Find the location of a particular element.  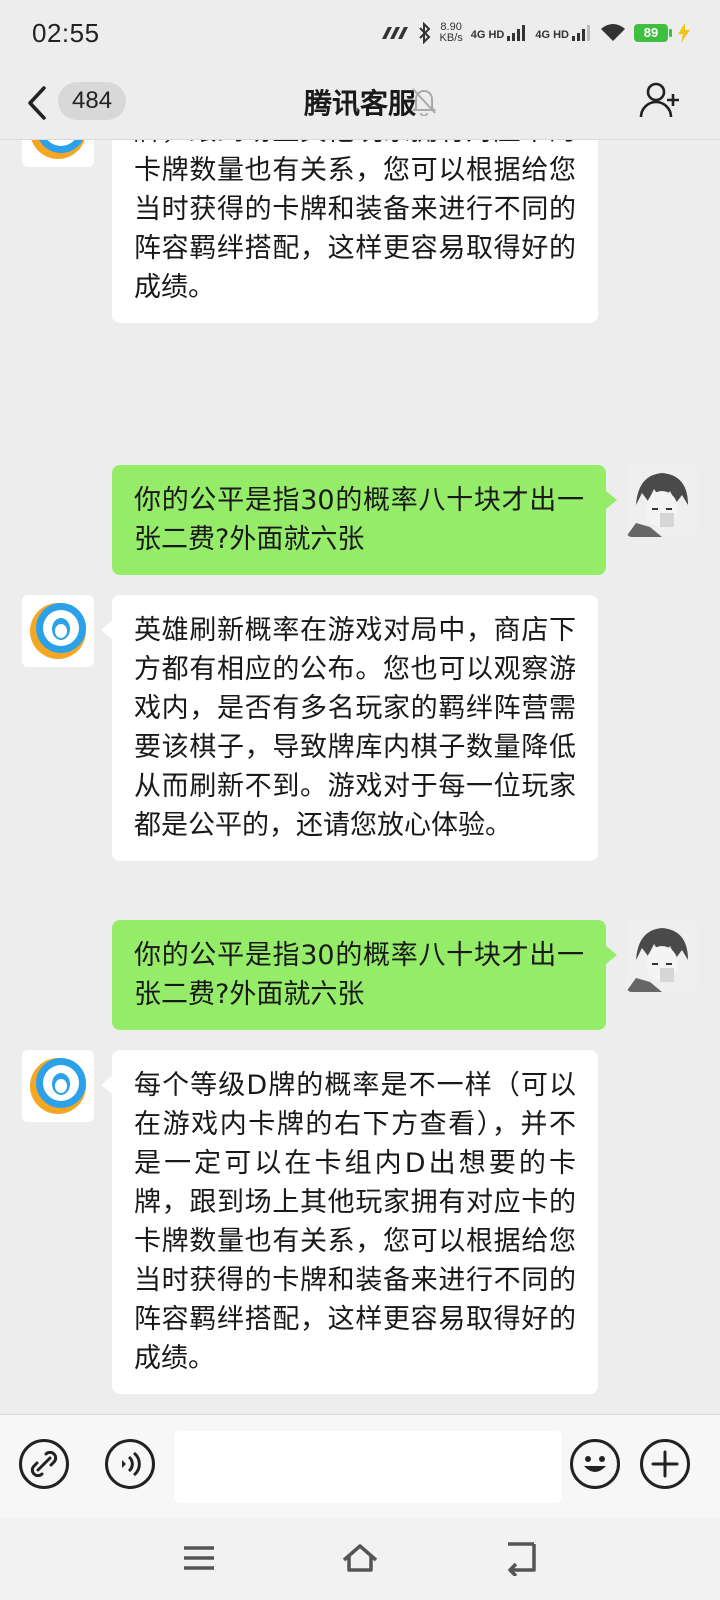

sim2-signal: 4G HD is located at coordinates (563, 33).